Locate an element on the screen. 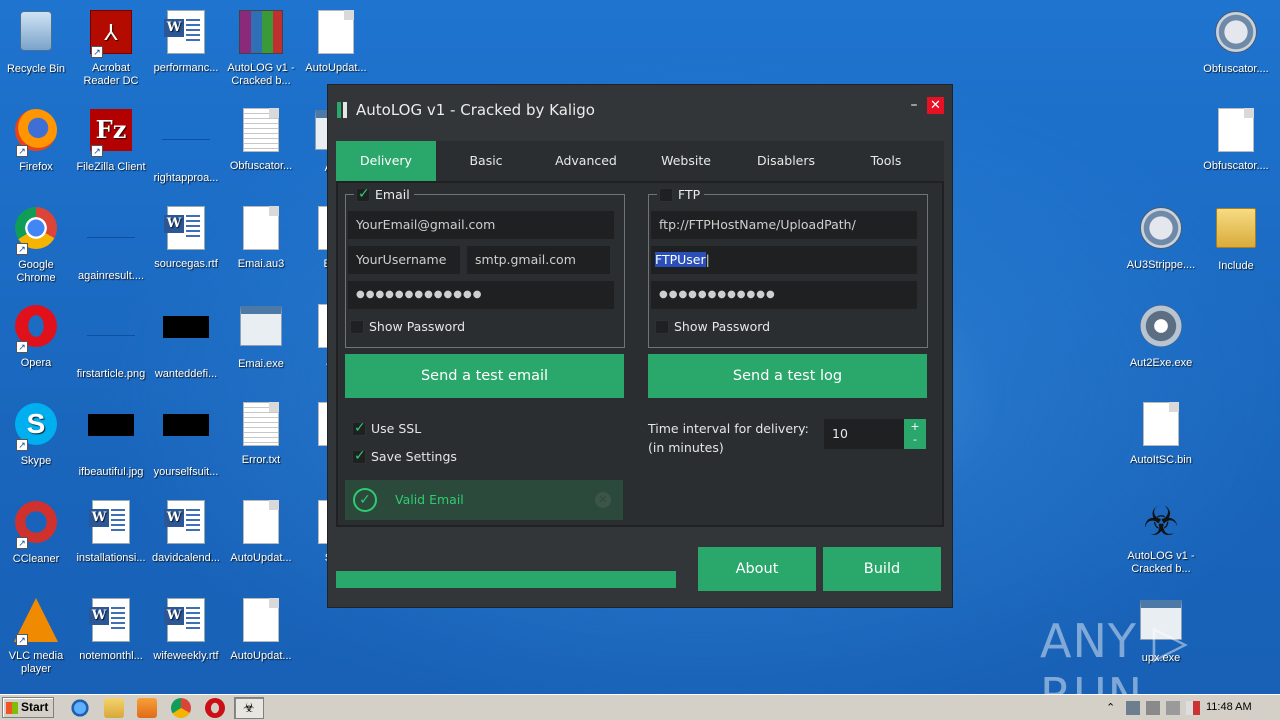 This screenshot has height=720, width=1280. desktop-icon: ↗ Google Chrome is located at coordinates (38, 244).